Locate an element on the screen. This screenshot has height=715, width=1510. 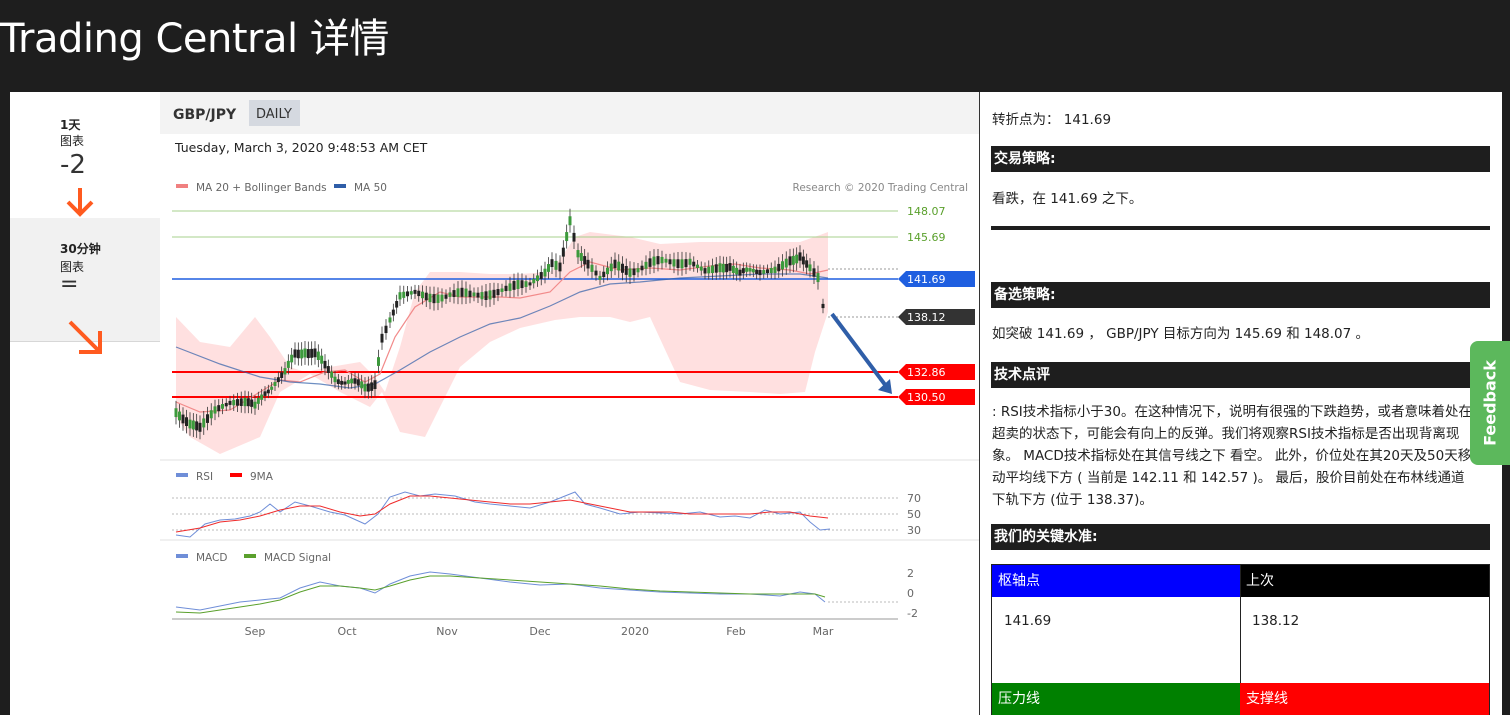
support-header: 支撑线 is located at coordinates (1364, 699).